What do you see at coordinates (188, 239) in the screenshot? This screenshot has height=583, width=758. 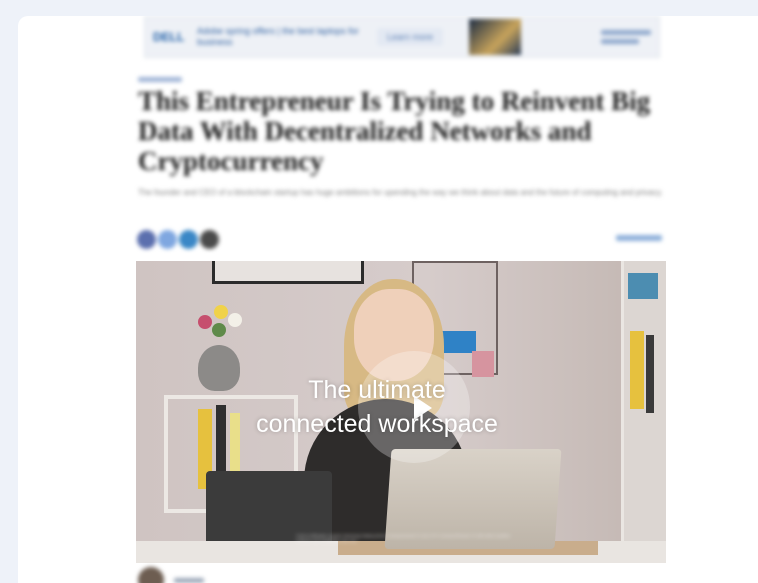 I see `linkedin-icon` at bounding box center [188, 239].